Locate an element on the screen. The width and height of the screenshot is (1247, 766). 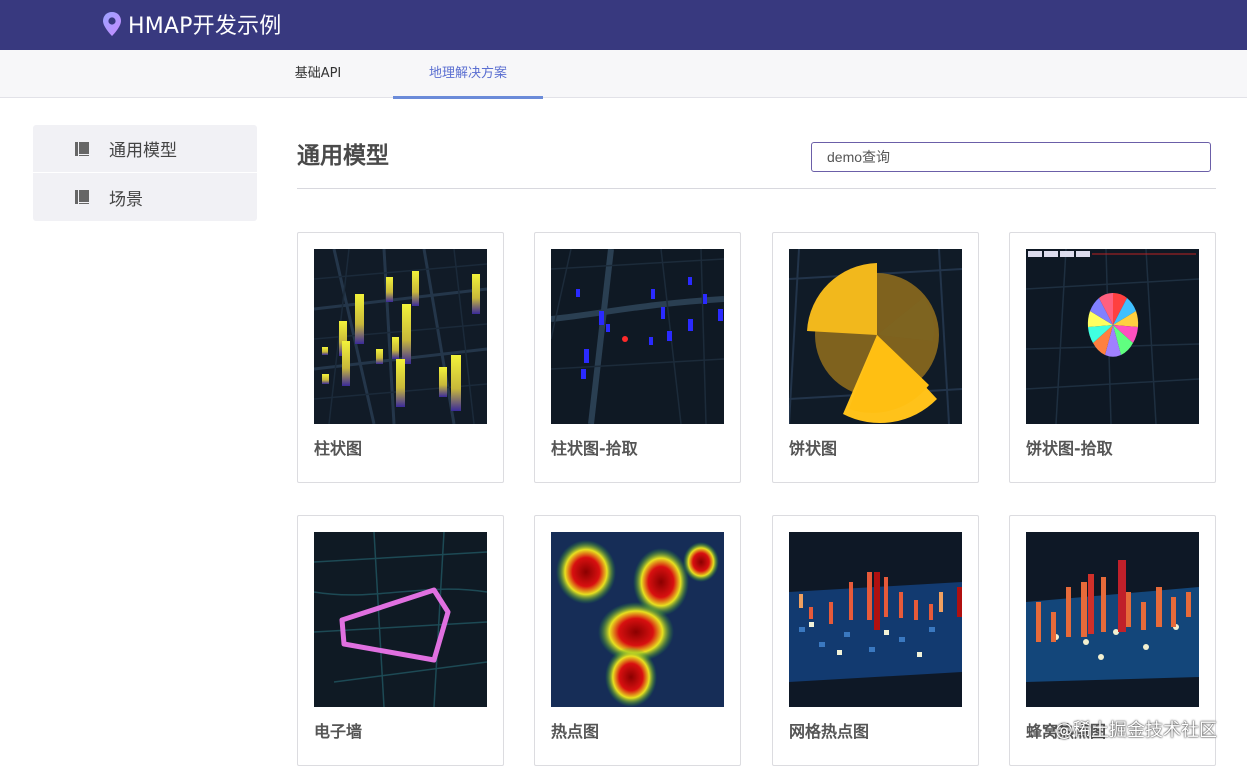
app-title: HMAP开发示例 is located at coordinates (205, 26).